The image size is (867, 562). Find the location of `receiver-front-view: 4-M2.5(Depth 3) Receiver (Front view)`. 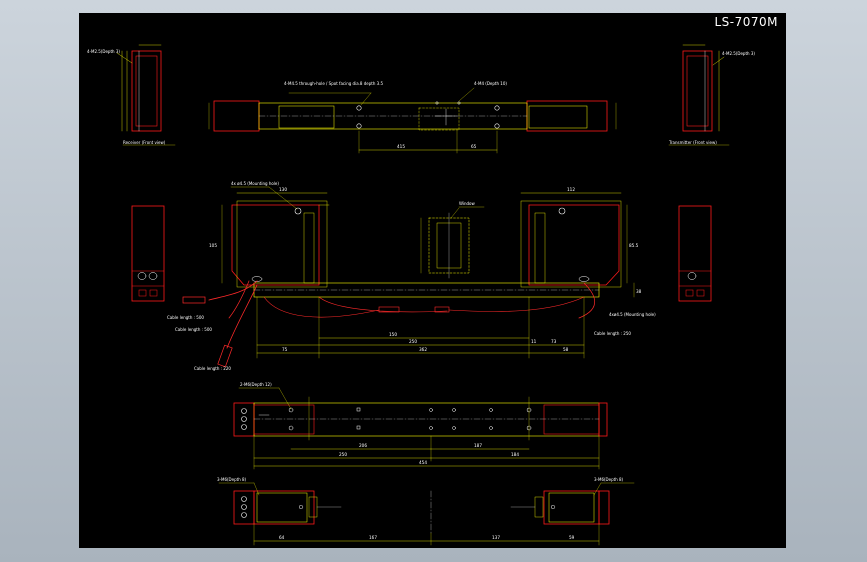

receiver-front-view: 4-M2.5(Depth 3) Receiver (Front view) is located at coordinates (131, 95).